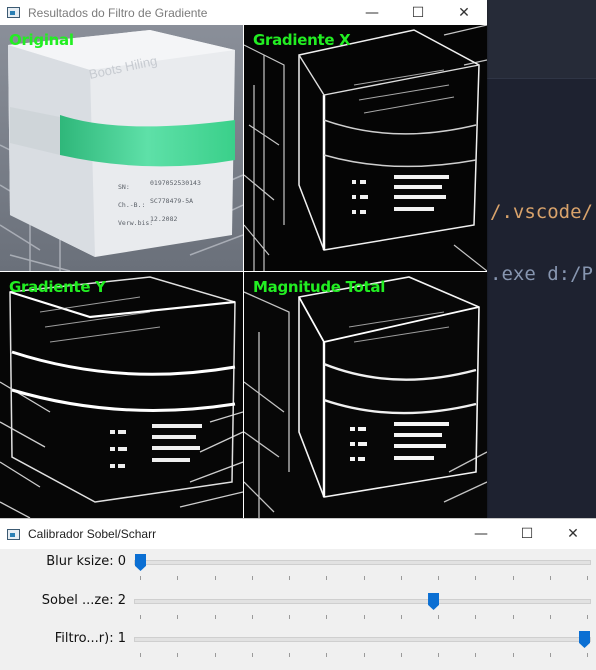 This screenshot has width=596, height=670. What do you see at coordinates (541, 274) in the screenshot?
I see `editor-line-command: .exe d:/P` at bounding box center [541, 274].